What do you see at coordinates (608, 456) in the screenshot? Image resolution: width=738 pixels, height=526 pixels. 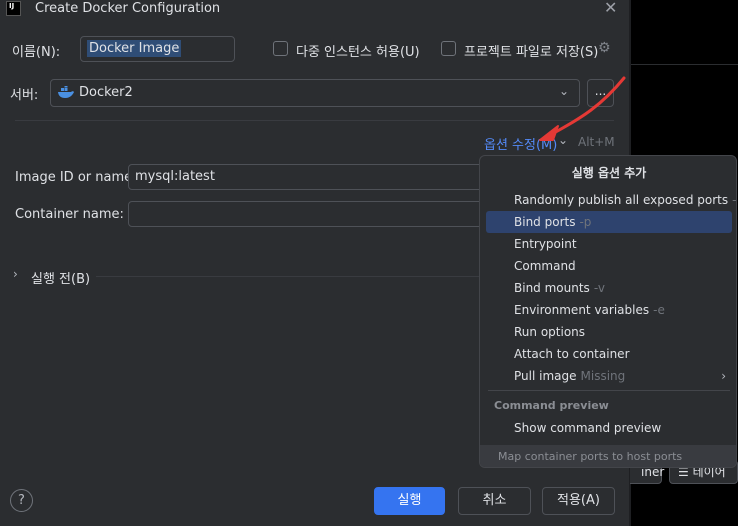 I see `popup-footer-hint: Map container ports to host ports` at bounding box center [608, 456].